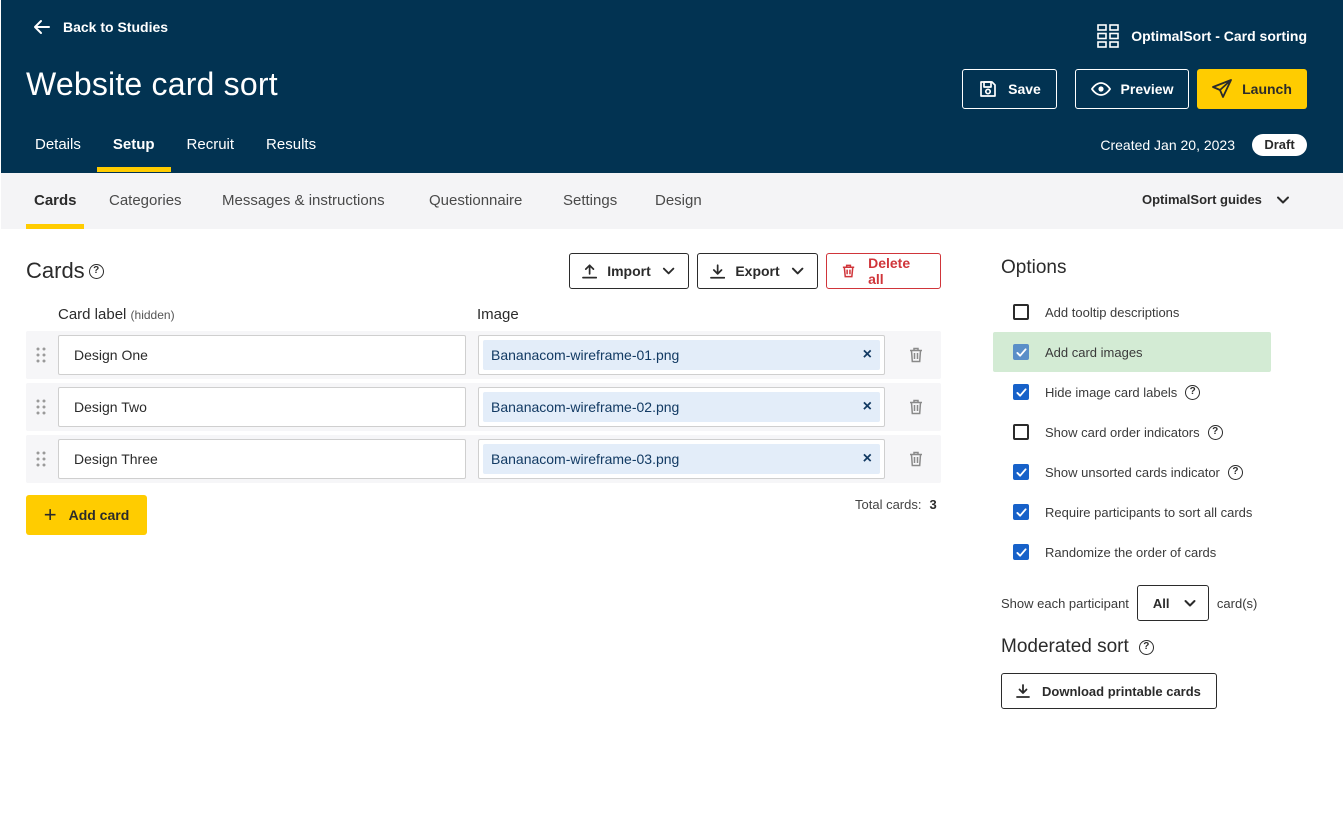  I want to click on launch-label: Launch, so click(1267, 89).